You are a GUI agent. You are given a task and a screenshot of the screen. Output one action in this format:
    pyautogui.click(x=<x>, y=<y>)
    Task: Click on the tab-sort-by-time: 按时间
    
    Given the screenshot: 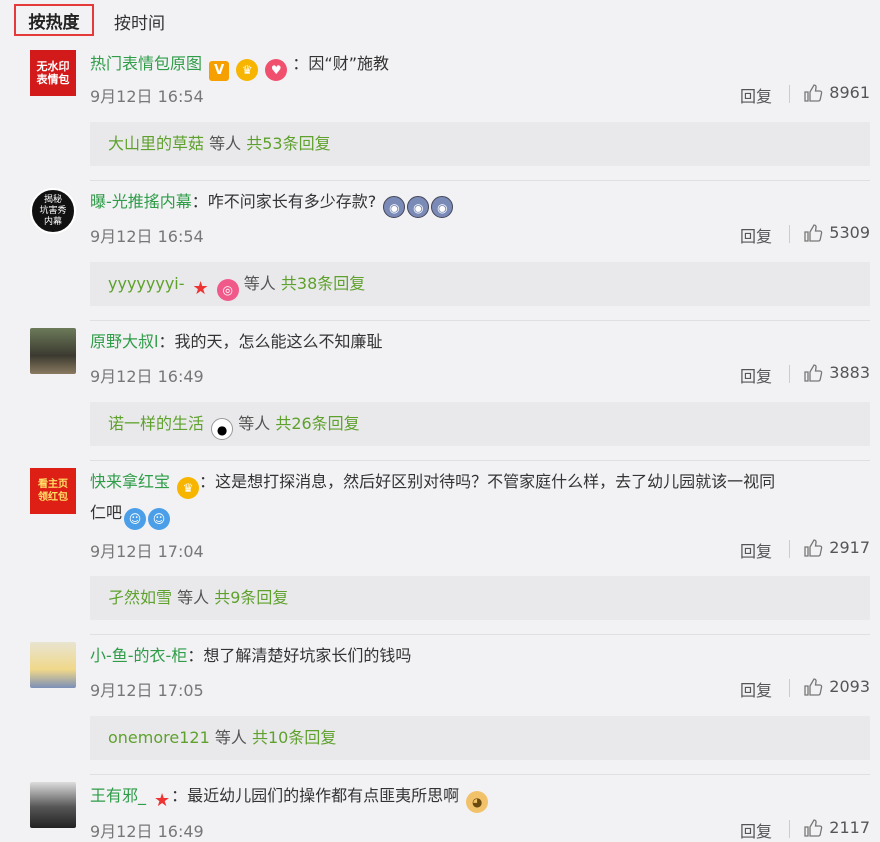 What is the action you would take?
    pyautogui.click(x=139, y=21)
    